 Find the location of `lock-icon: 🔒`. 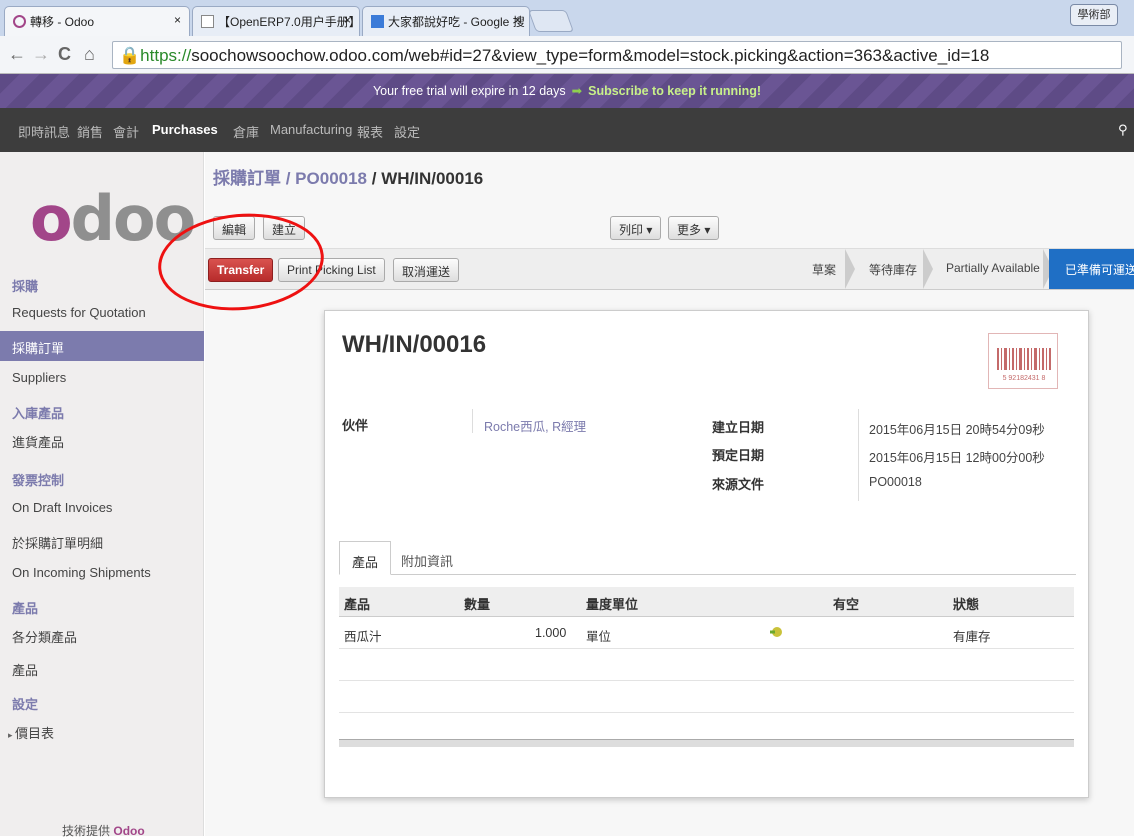

lock-icon: 🔒 is located at coordinates (130, 55).